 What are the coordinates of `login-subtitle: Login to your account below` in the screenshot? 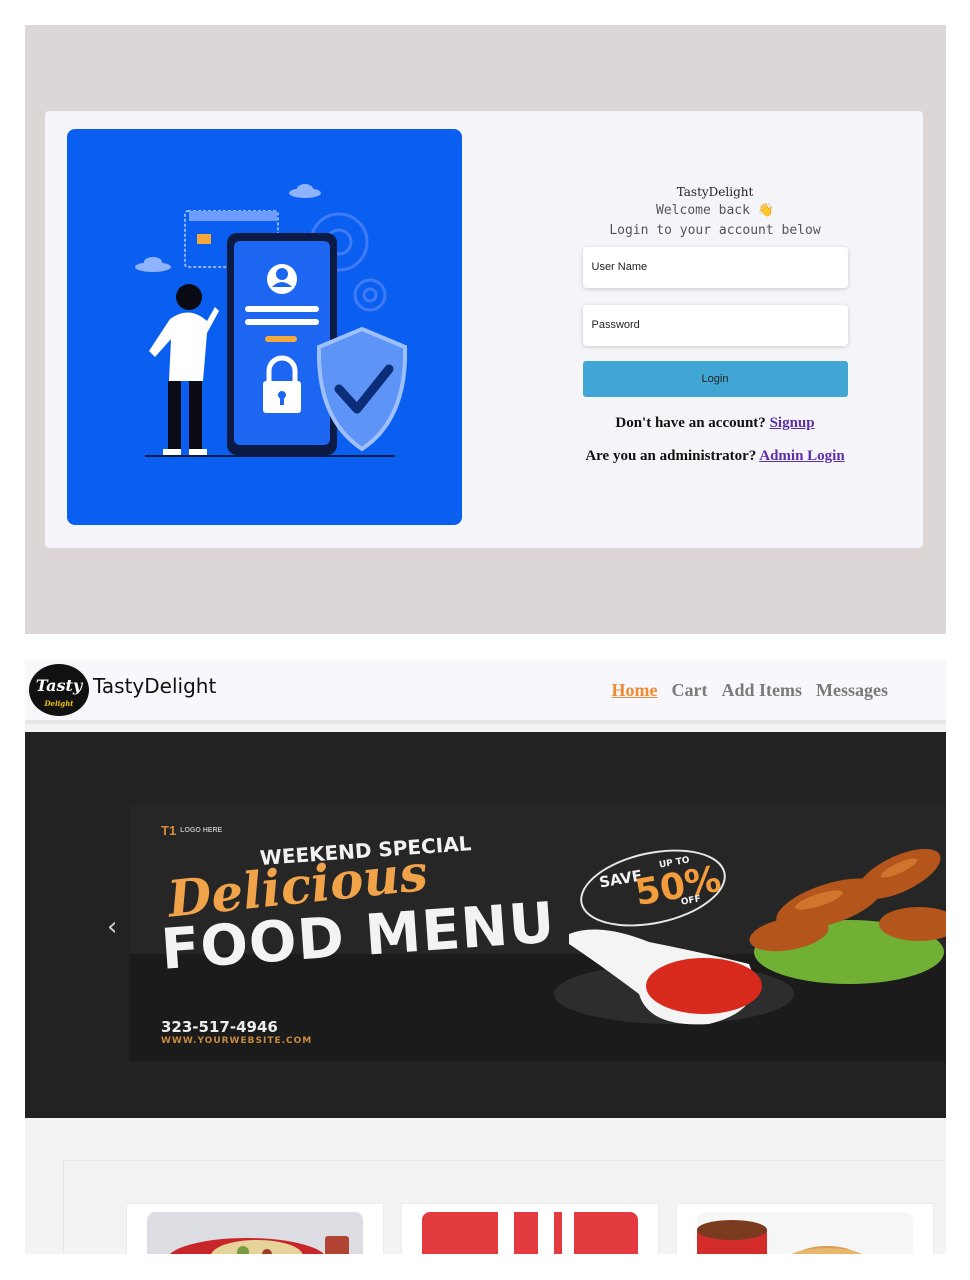 It's located at (715, 230).